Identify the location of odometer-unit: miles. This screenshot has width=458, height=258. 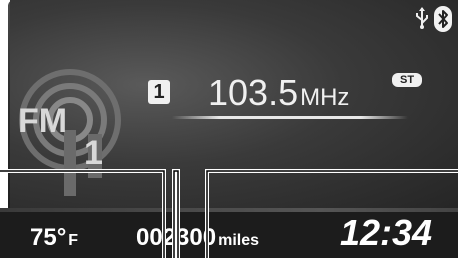
(239, 240).